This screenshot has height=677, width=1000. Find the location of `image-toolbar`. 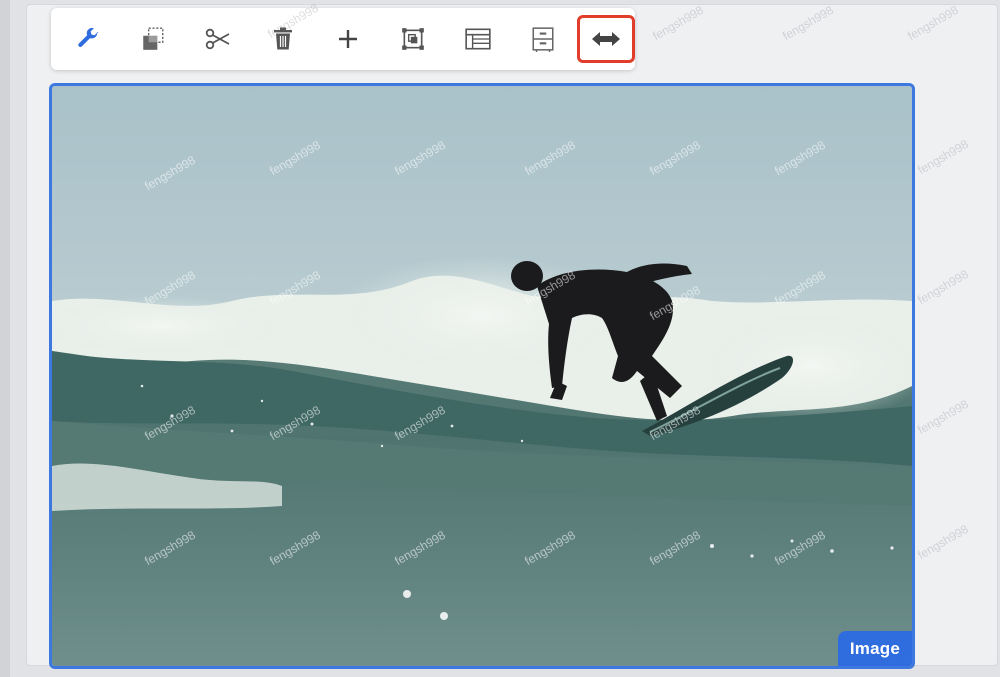

image-toolbar is located at coordinates (343, 39).